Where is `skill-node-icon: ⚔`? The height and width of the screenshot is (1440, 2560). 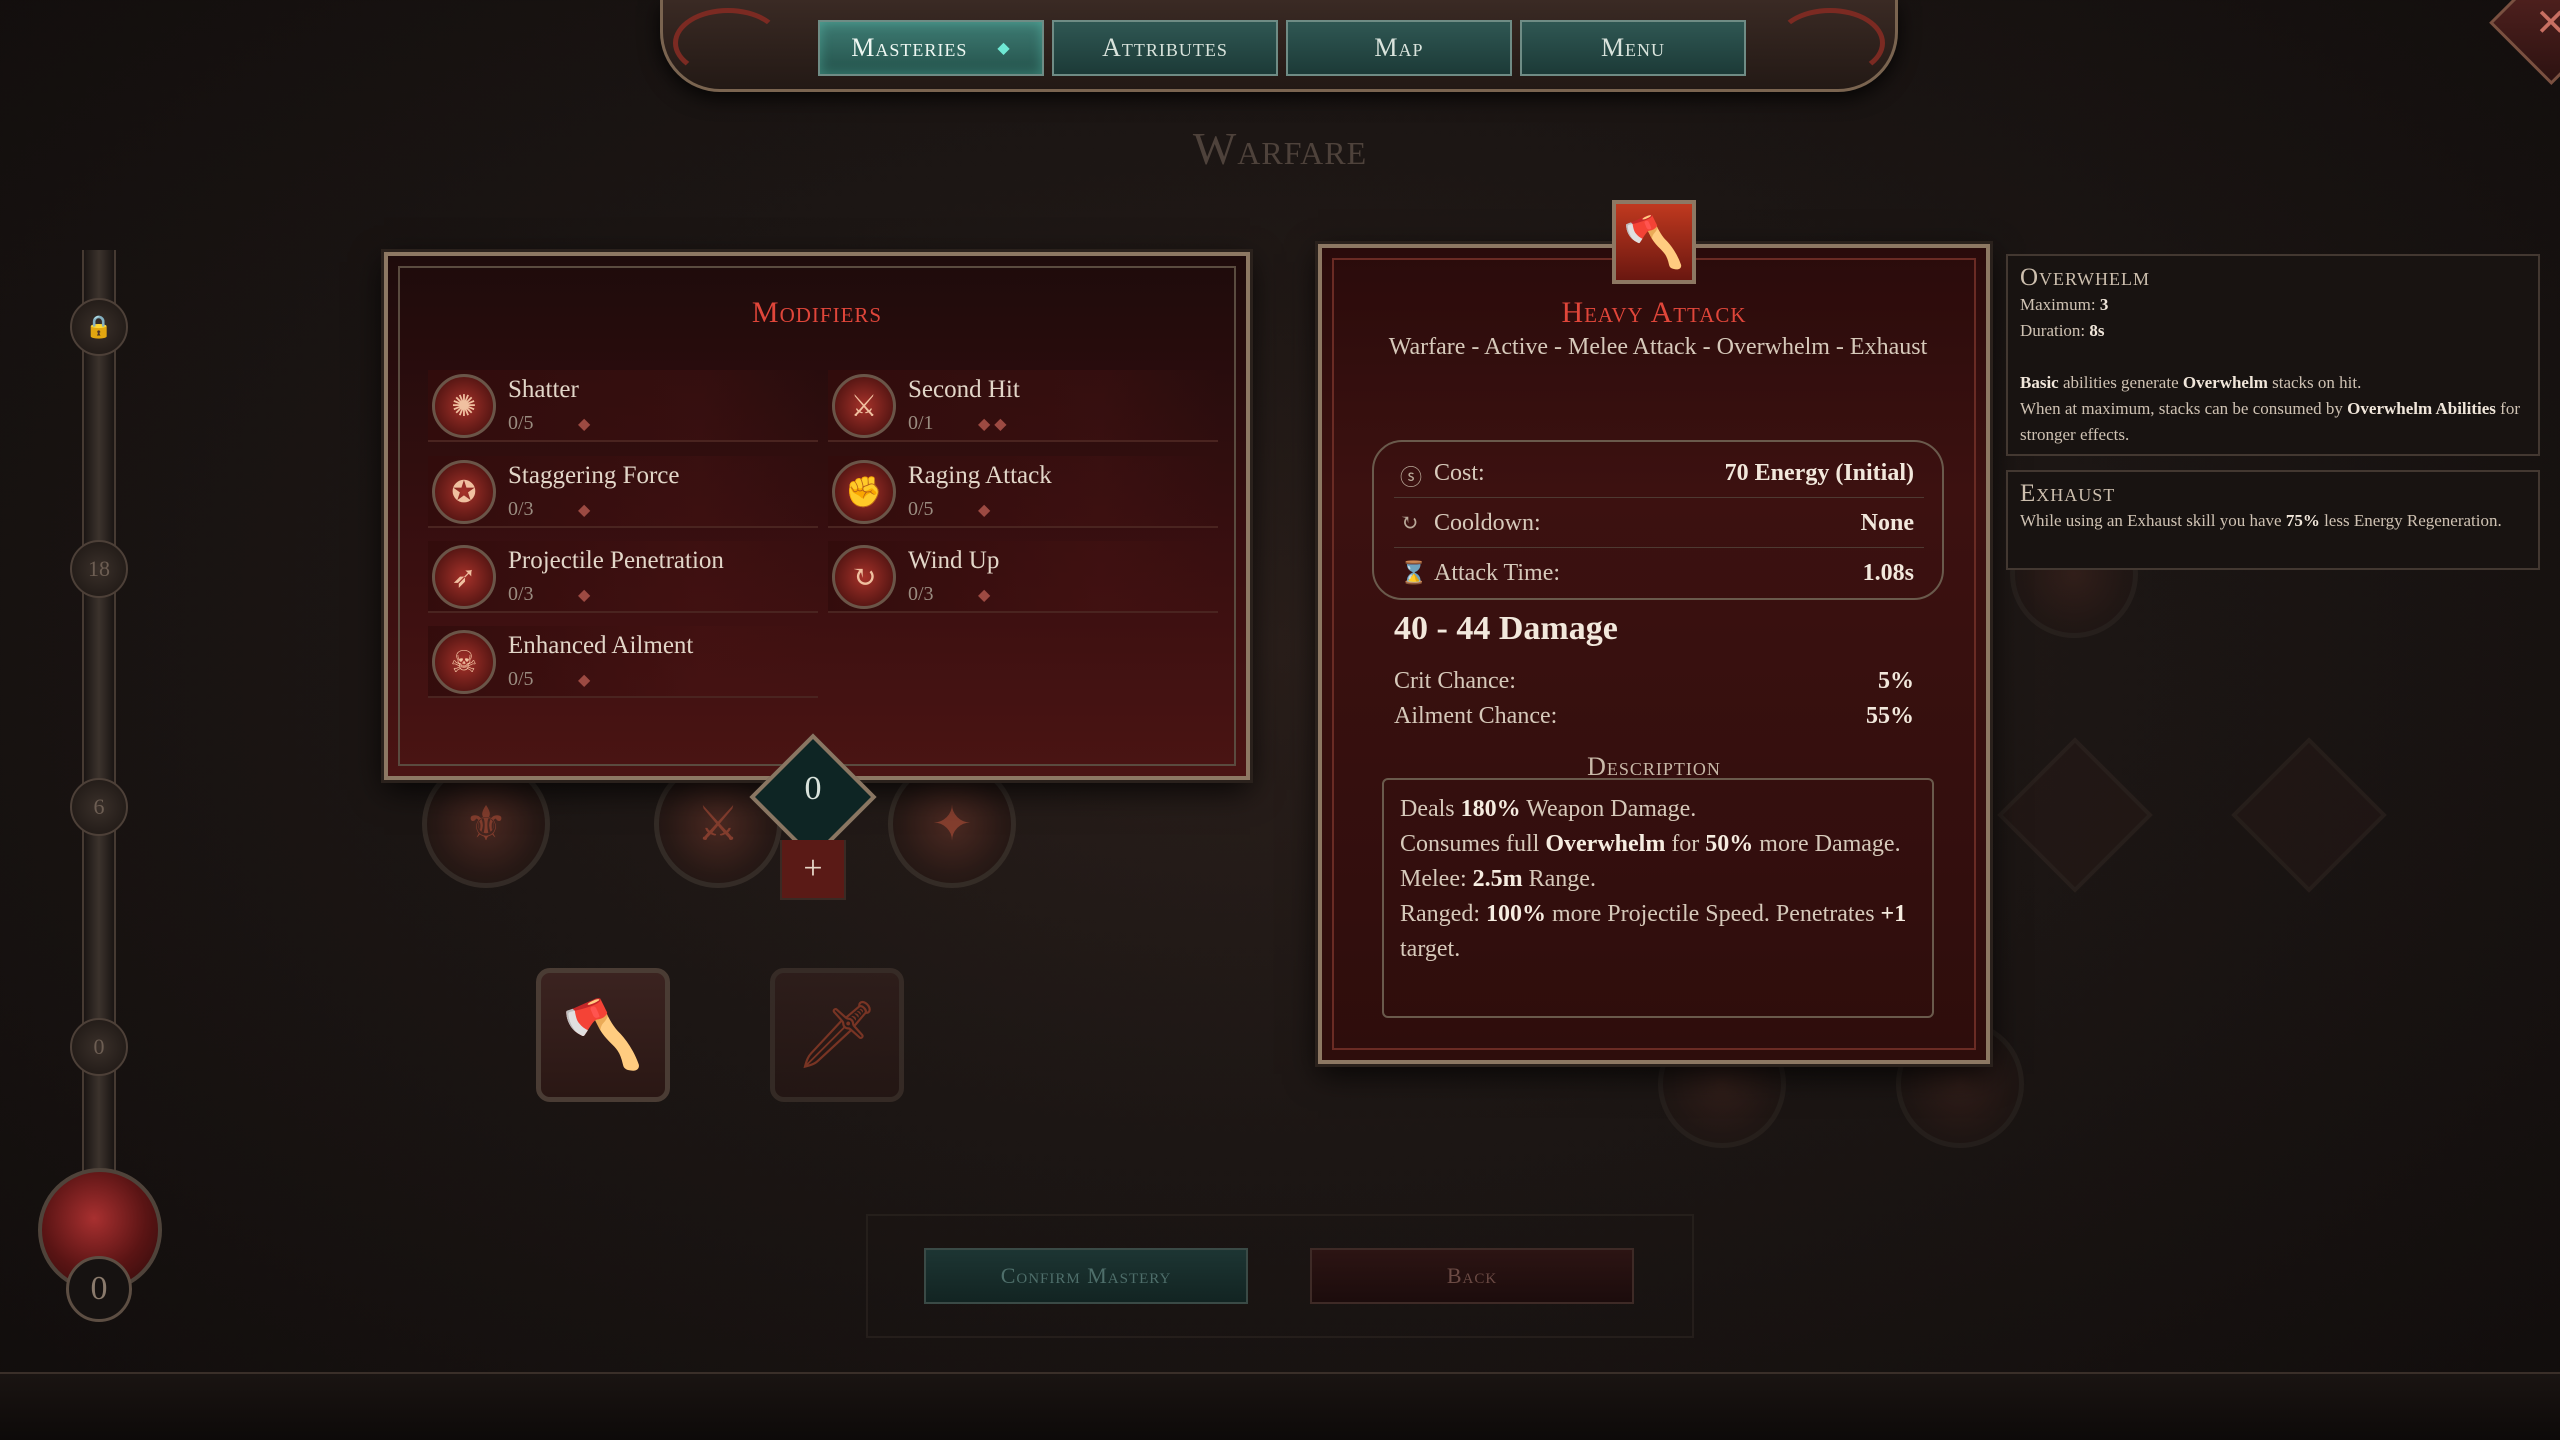 skill-node-icon: ⚔ is located at coordinates (718, 824).